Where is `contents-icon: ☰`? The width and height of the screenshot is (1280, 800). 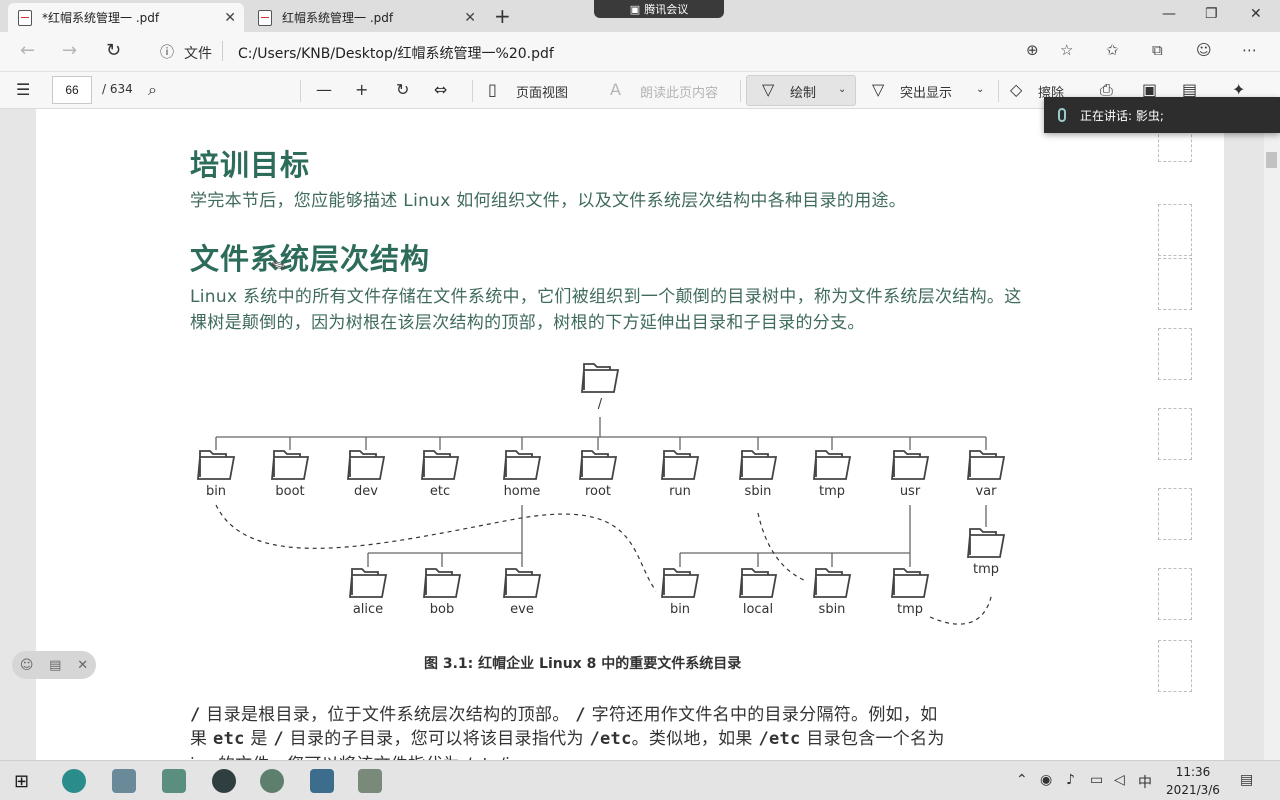 contents-icon: ☰ is located at coordinates (23, 89).